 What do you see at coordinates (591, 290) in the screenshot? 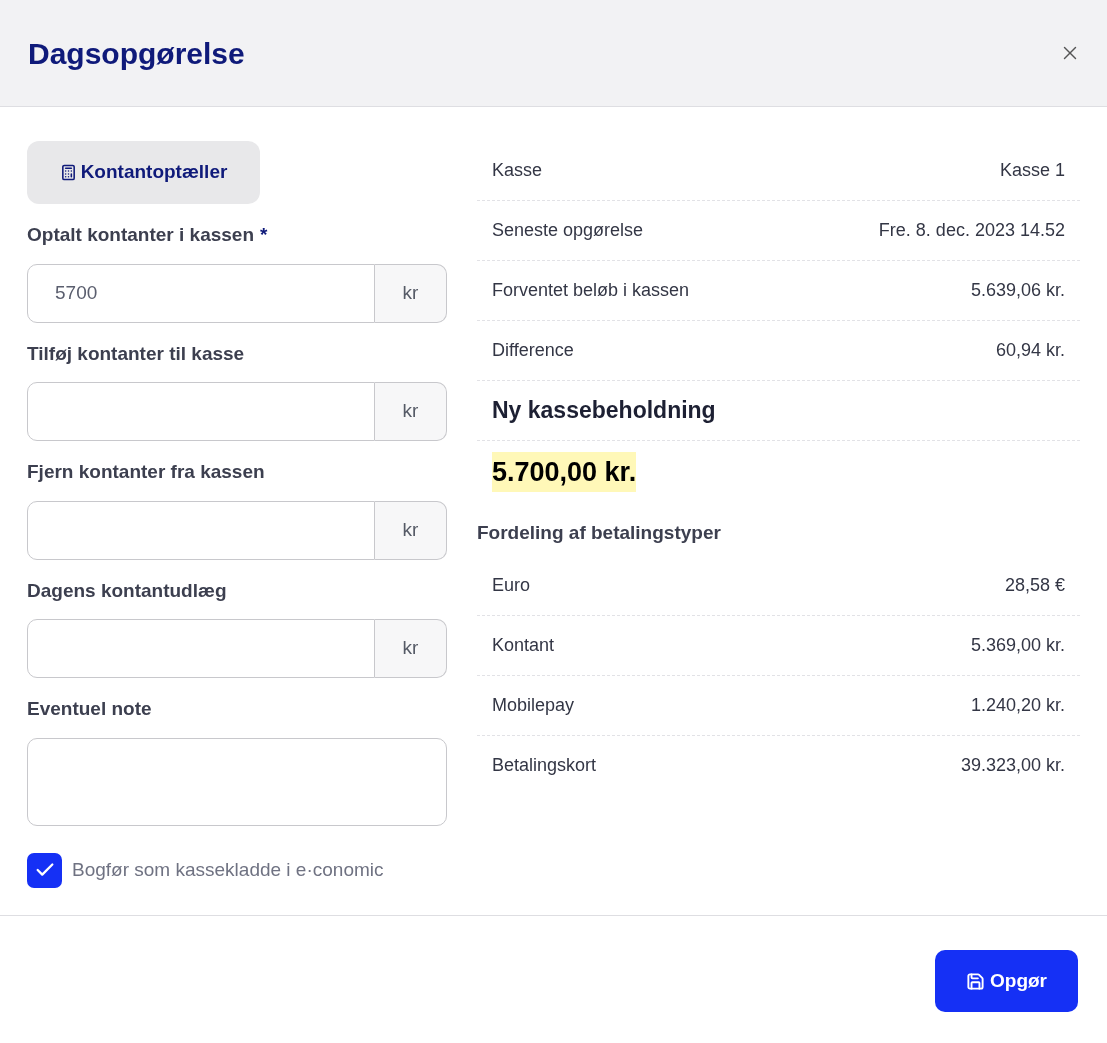
I see `row-label: Forventet beløb i kassen` at bounding box center [591, 290].